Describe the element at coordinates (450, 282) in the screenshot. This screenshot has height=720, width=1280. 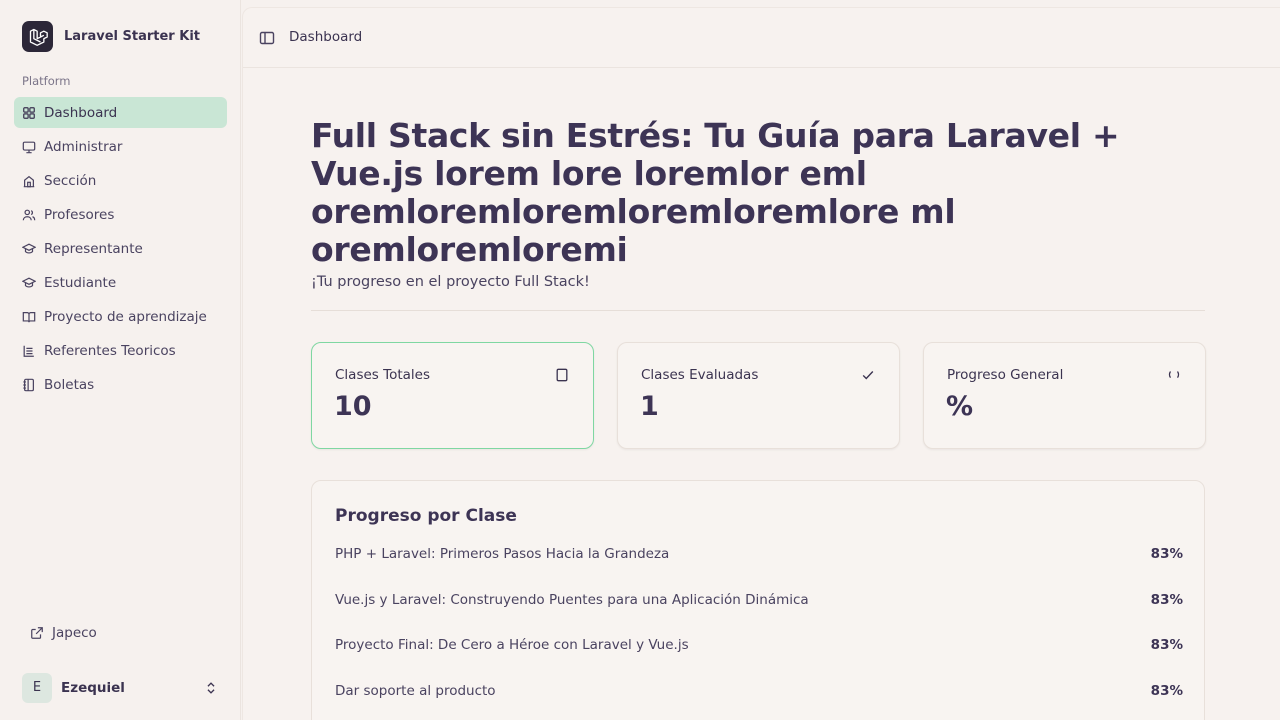
I see `page-subtitle: ¡Tu progreso en el proyecto Full Stack!` at that location.